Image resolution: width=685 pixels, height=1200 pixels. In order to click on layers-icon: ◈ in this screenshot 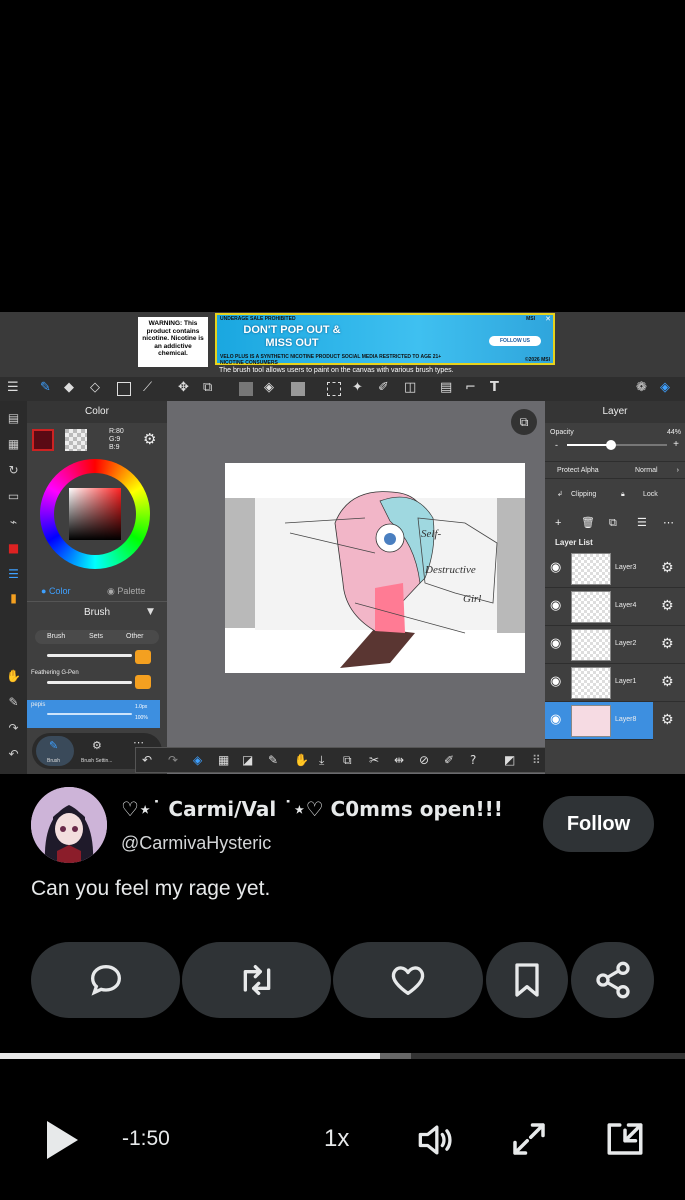, I will do `click(665, 388)`.